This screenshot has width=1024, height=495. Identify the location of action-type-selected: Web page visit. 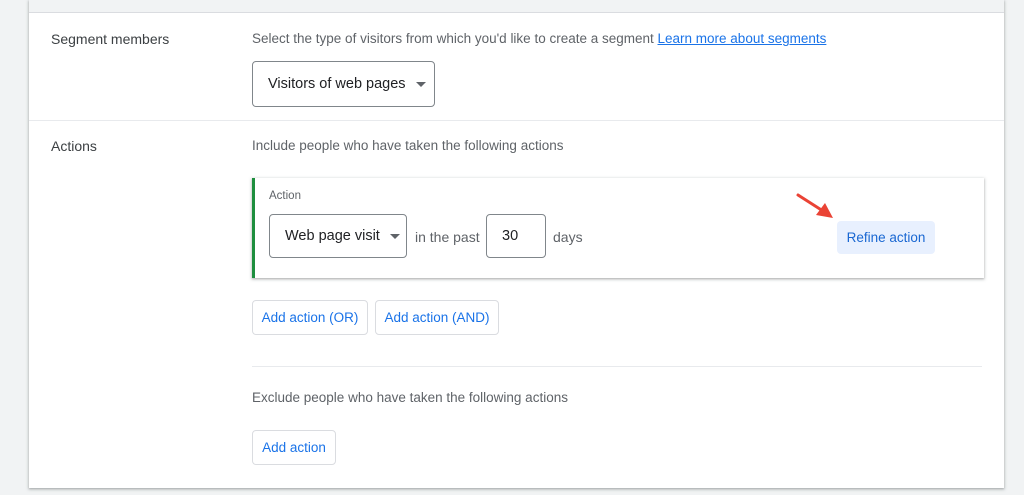
(332, 236).